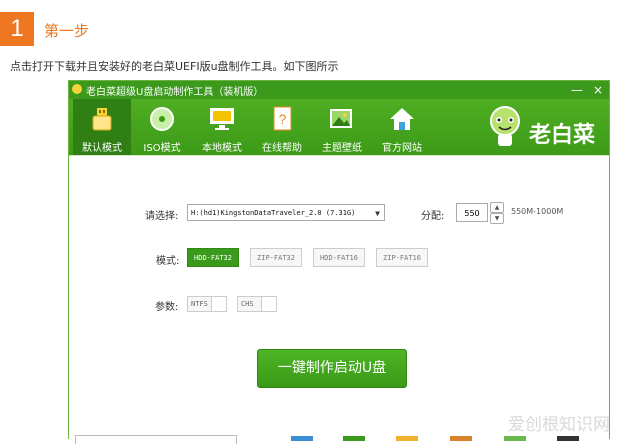  I want to click on select-label: 请选择:, so click(162, 216).